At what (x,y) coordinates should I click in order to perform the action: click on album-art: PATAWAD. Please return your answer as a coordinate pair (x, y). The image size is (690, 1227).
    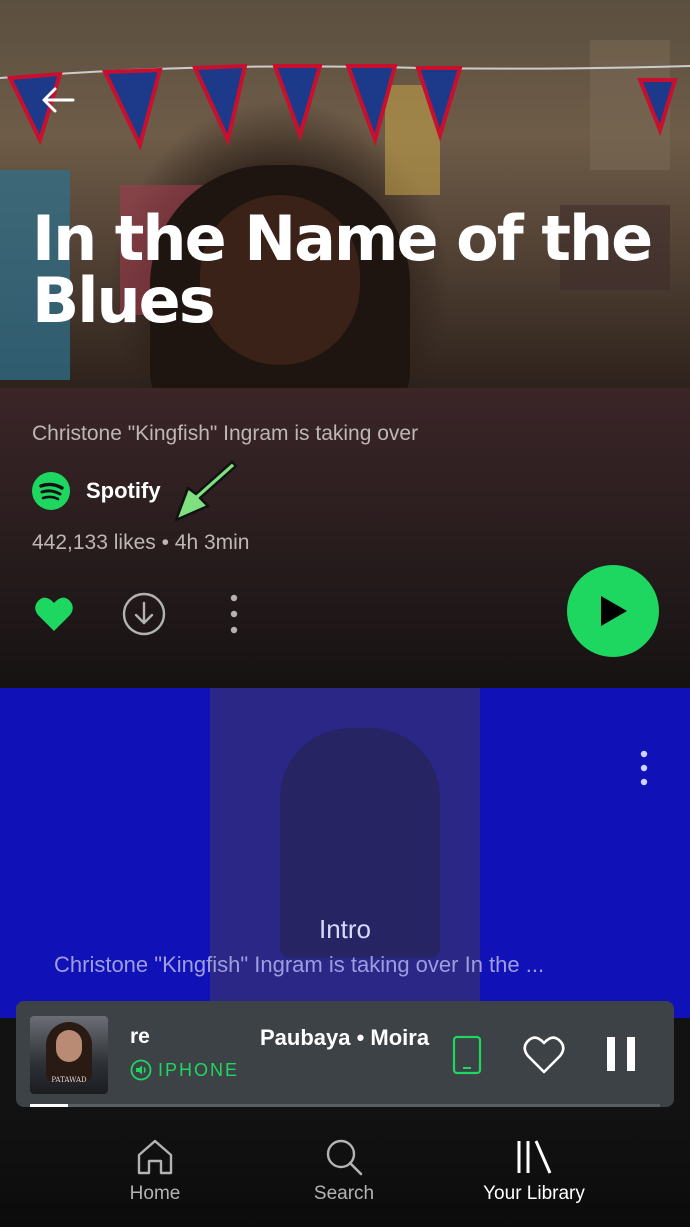
    Looking at the image, I should click on (69, 1055).